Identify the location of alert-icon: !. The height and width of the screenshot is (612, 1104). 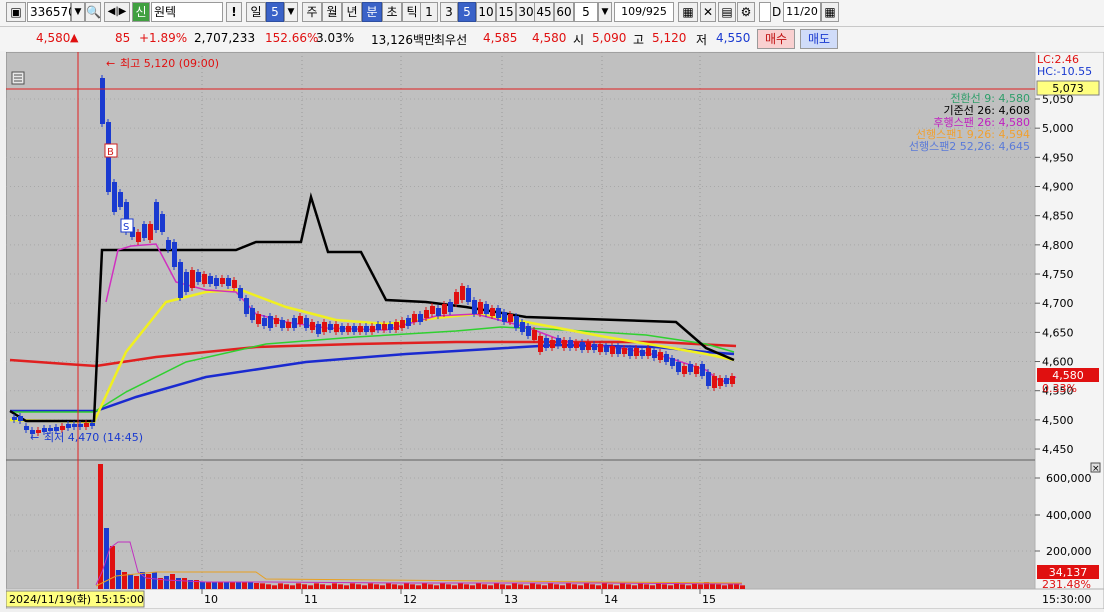
(234, 12).